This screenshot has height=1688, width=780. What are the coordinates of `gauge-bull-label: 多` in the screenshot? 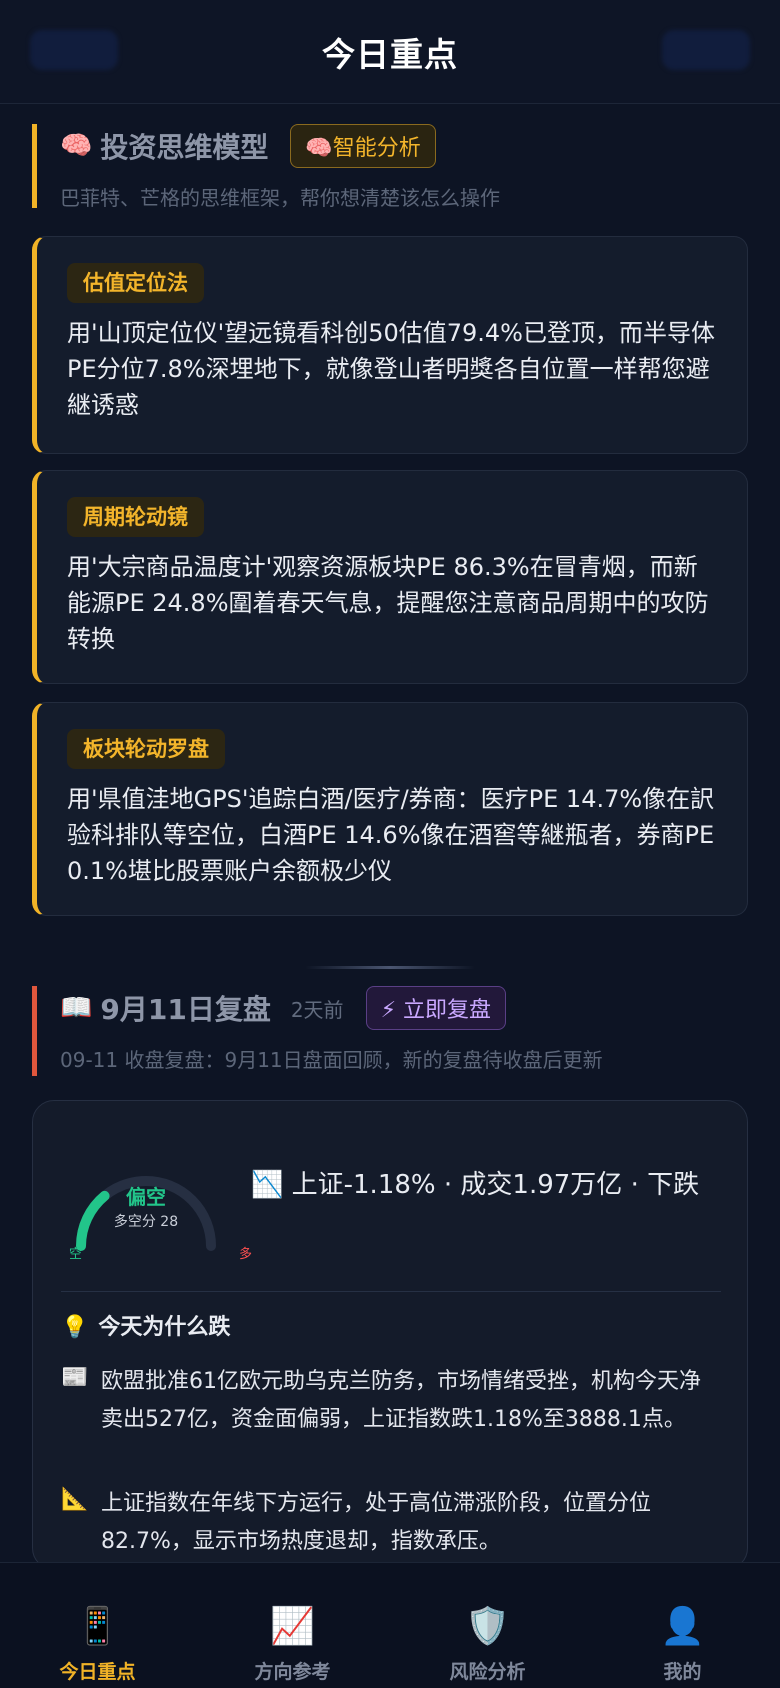 It's located at (246, 1254).